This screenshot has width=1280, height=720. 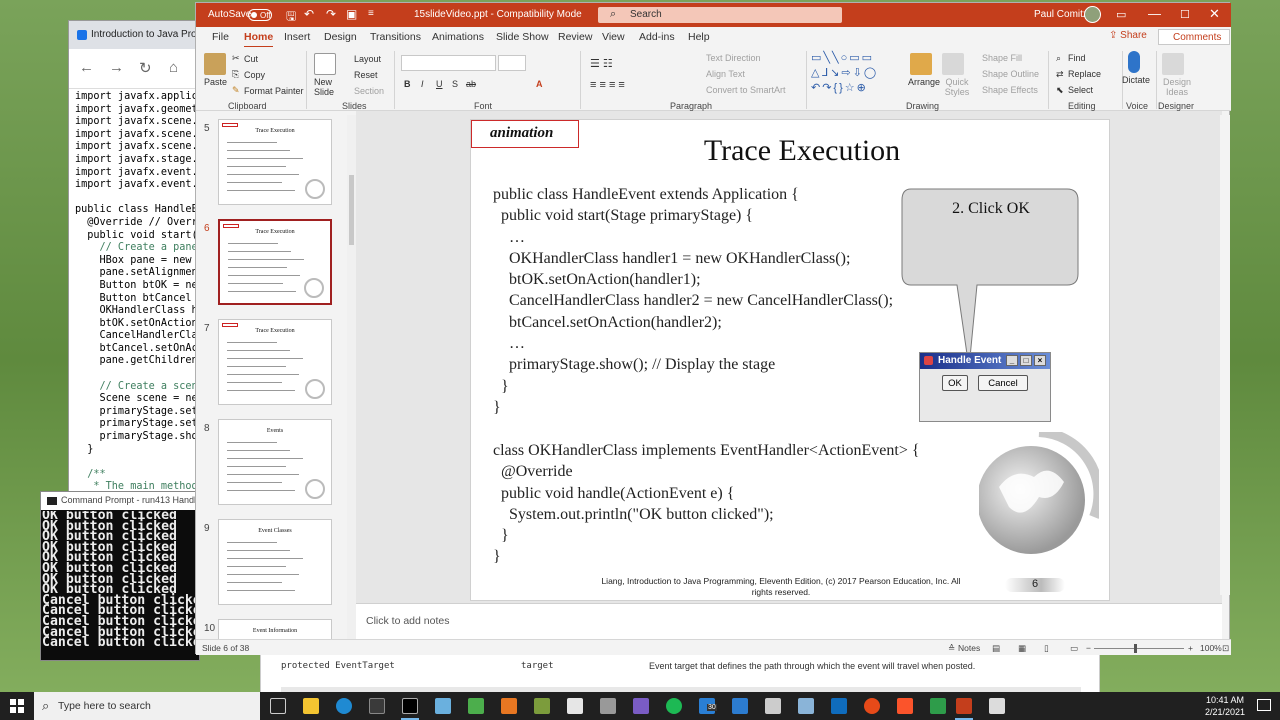 What do you see at coordinates (173, 67) in the screenshot?
I see `home-icon: ⌂` at bounding box center [173, 67].